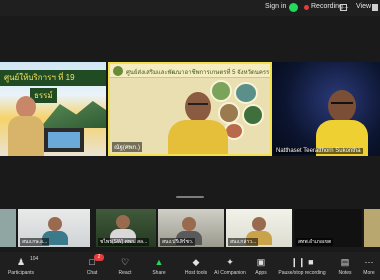  I want to click on sparkle-icon: ✦, so click(230, 262).